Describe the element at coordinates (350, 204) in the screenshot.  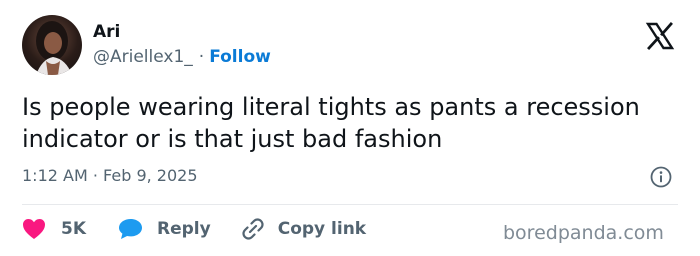
I see `divider` at that location.